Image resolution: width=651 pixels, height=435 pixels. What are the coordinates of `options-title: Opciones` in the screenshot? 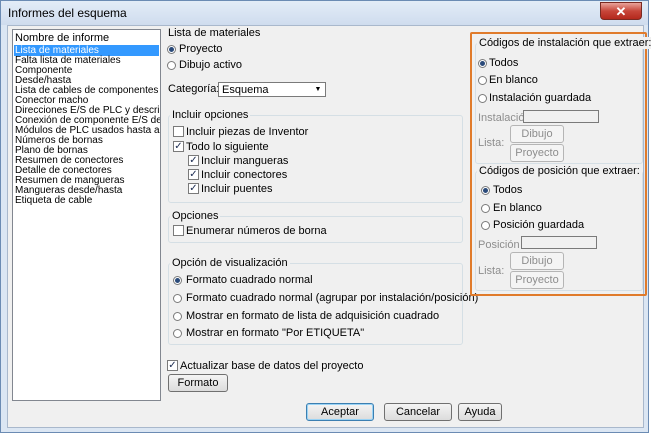 It's located at (195, 216).